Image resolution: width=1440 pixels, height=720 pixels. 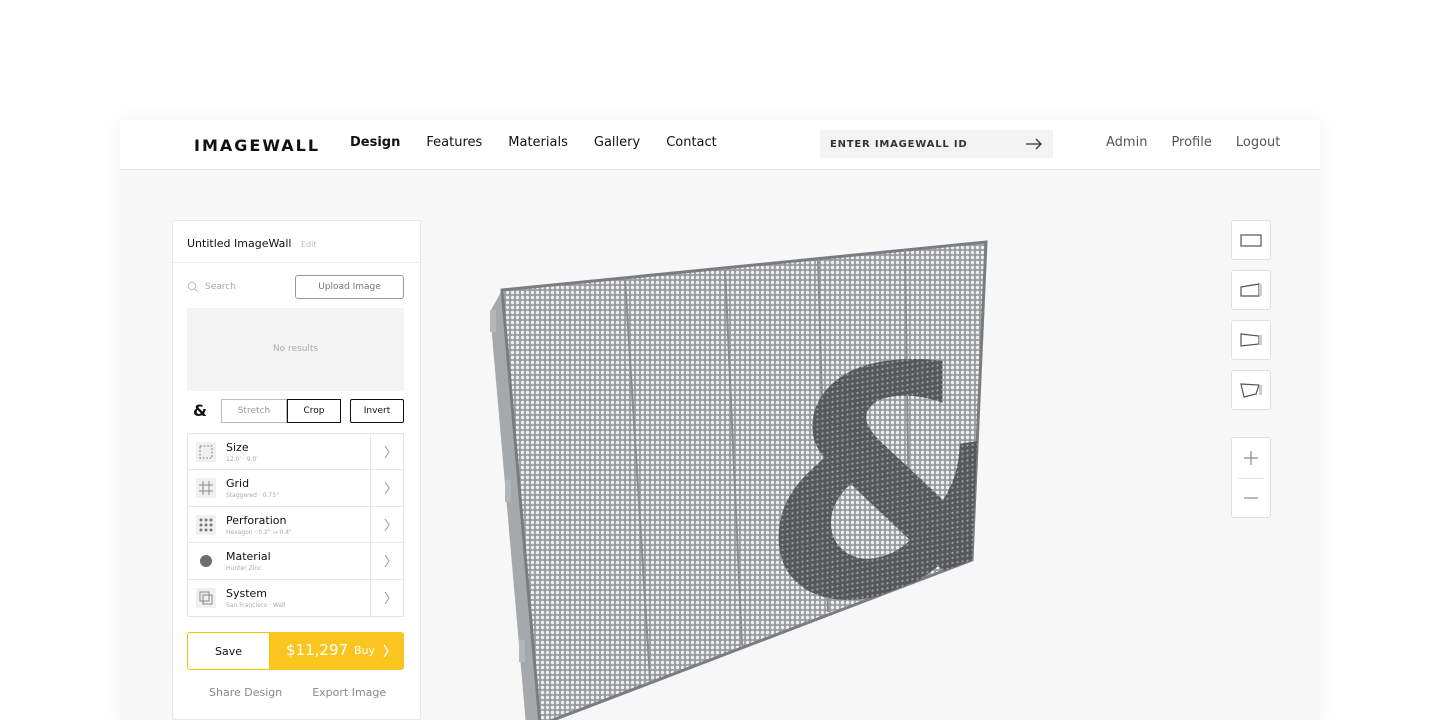 I want to click on arrow-right-icon, so click(x=1034, y=144).